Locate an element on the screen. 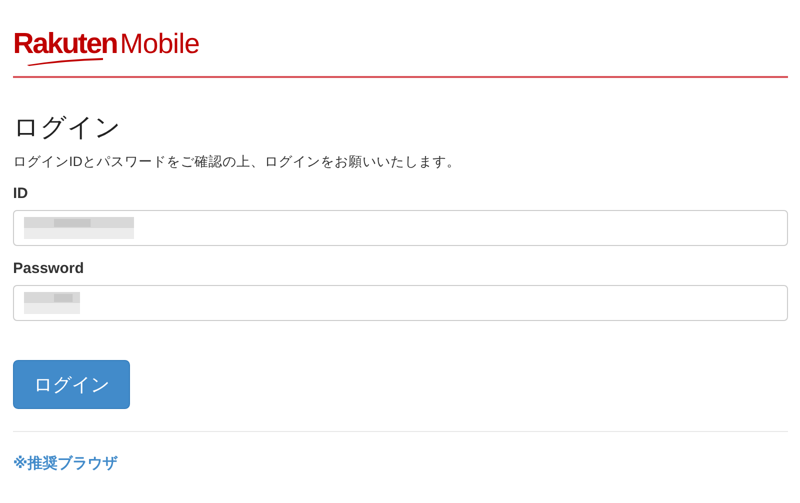 The image size is (800, 503). field-label: ID is located at coordinates (21, 193).